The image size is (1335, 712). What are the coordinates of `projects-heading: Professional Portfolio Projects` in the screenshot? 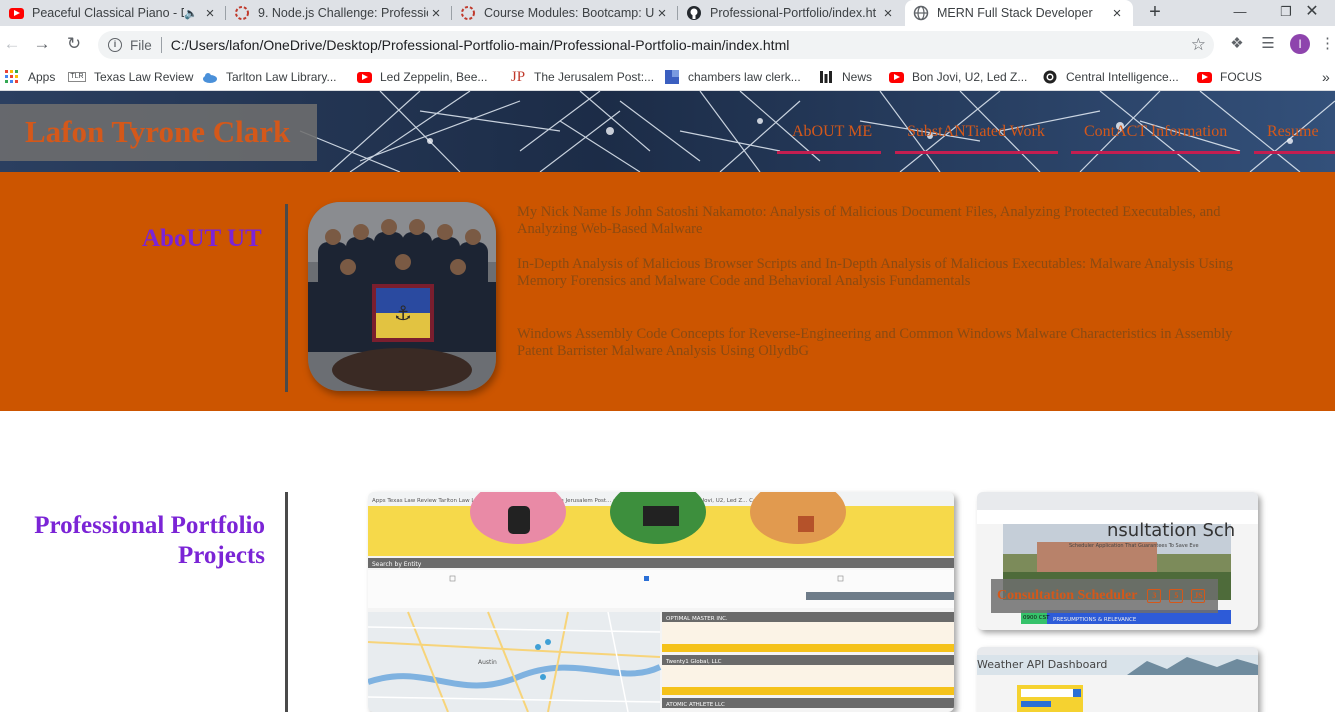 It's located at (149, 541).